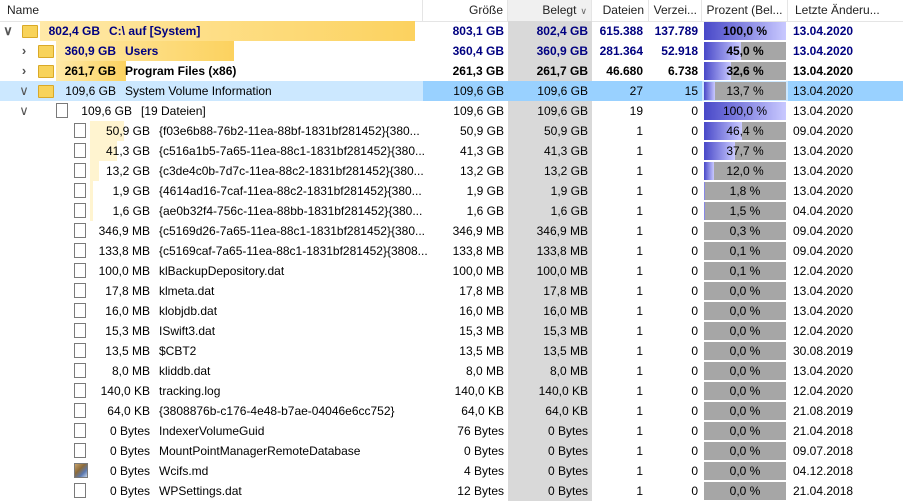 Image resolution: width=903 pixels, height=503 pixels. I want to click on percent-bar: 0,0 %, so click(745, 431).